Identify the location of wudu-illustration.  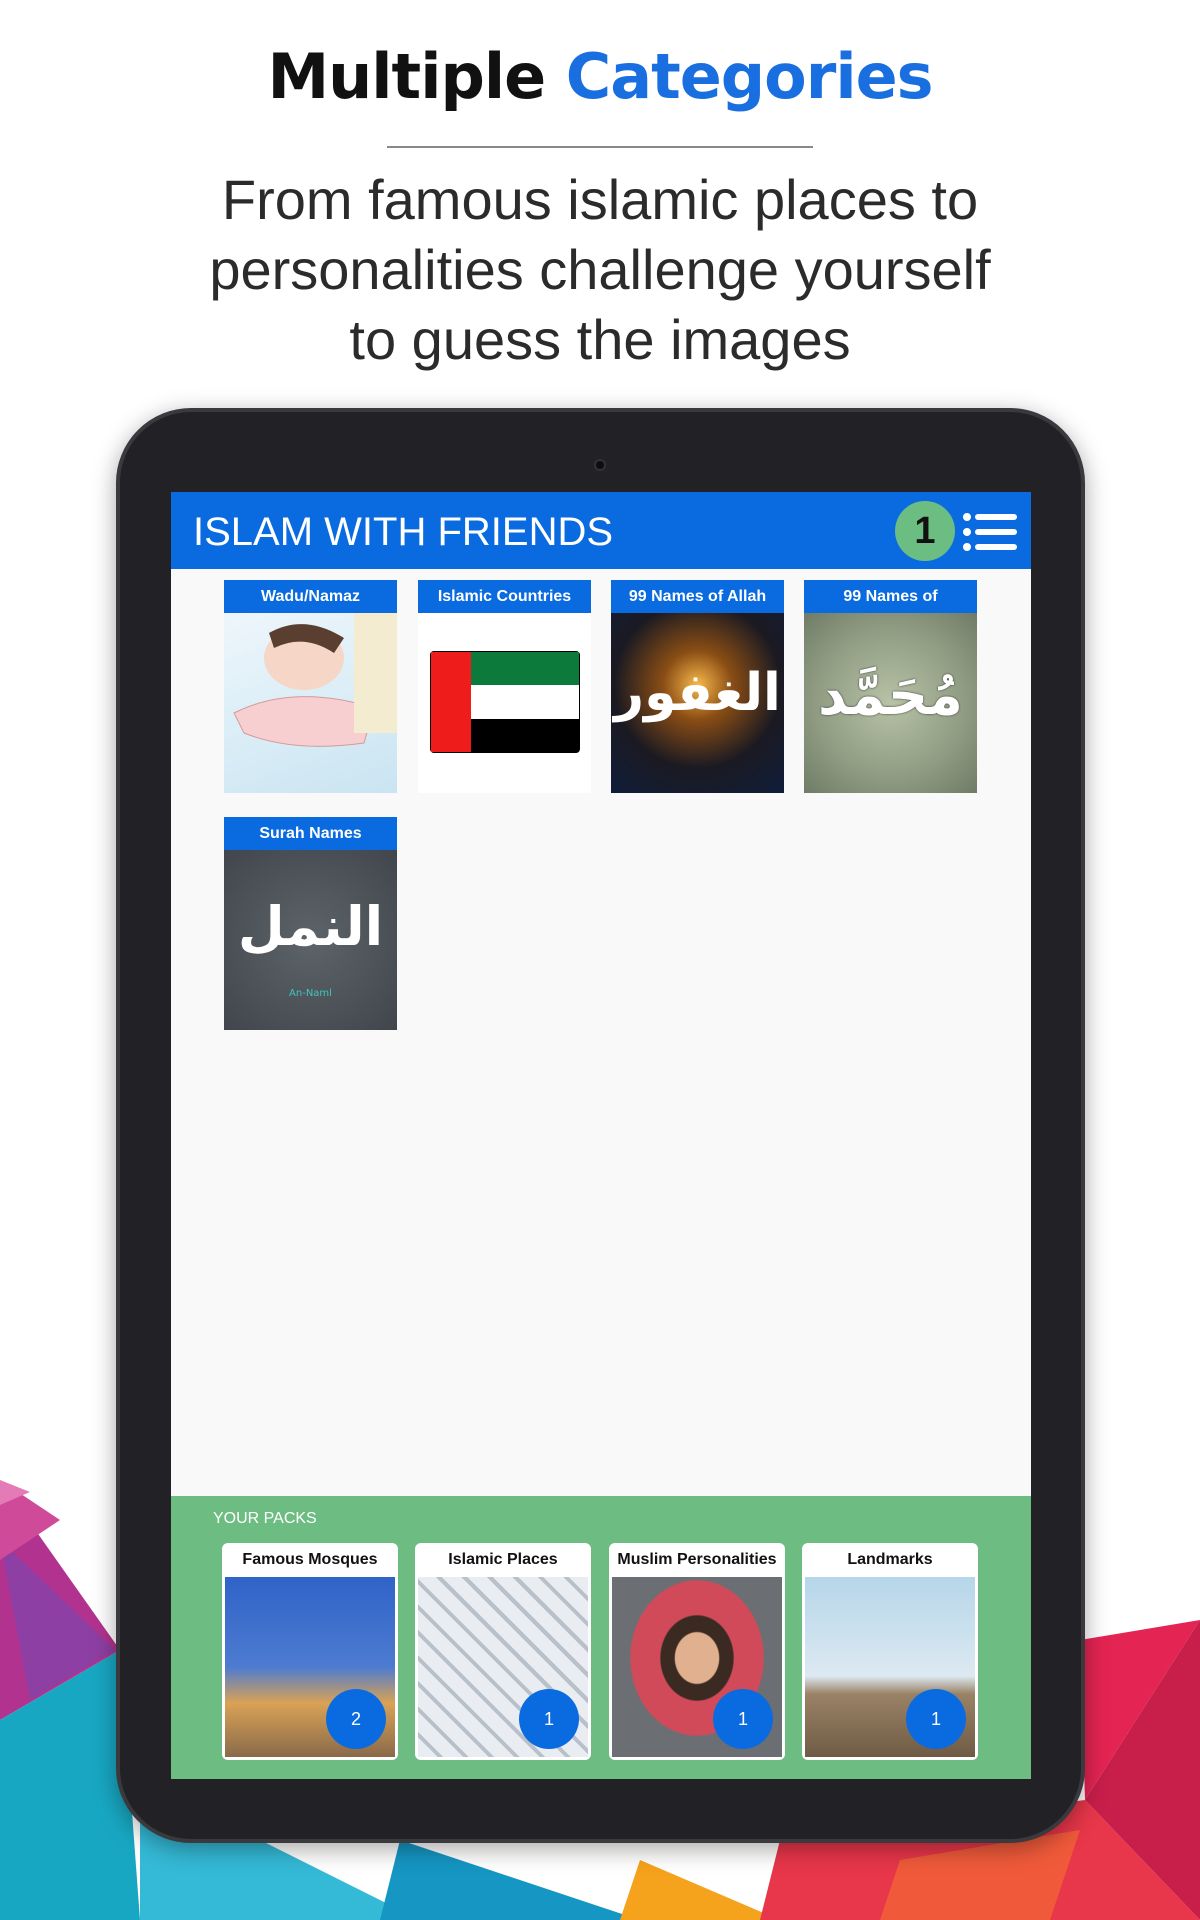
(310, 703).